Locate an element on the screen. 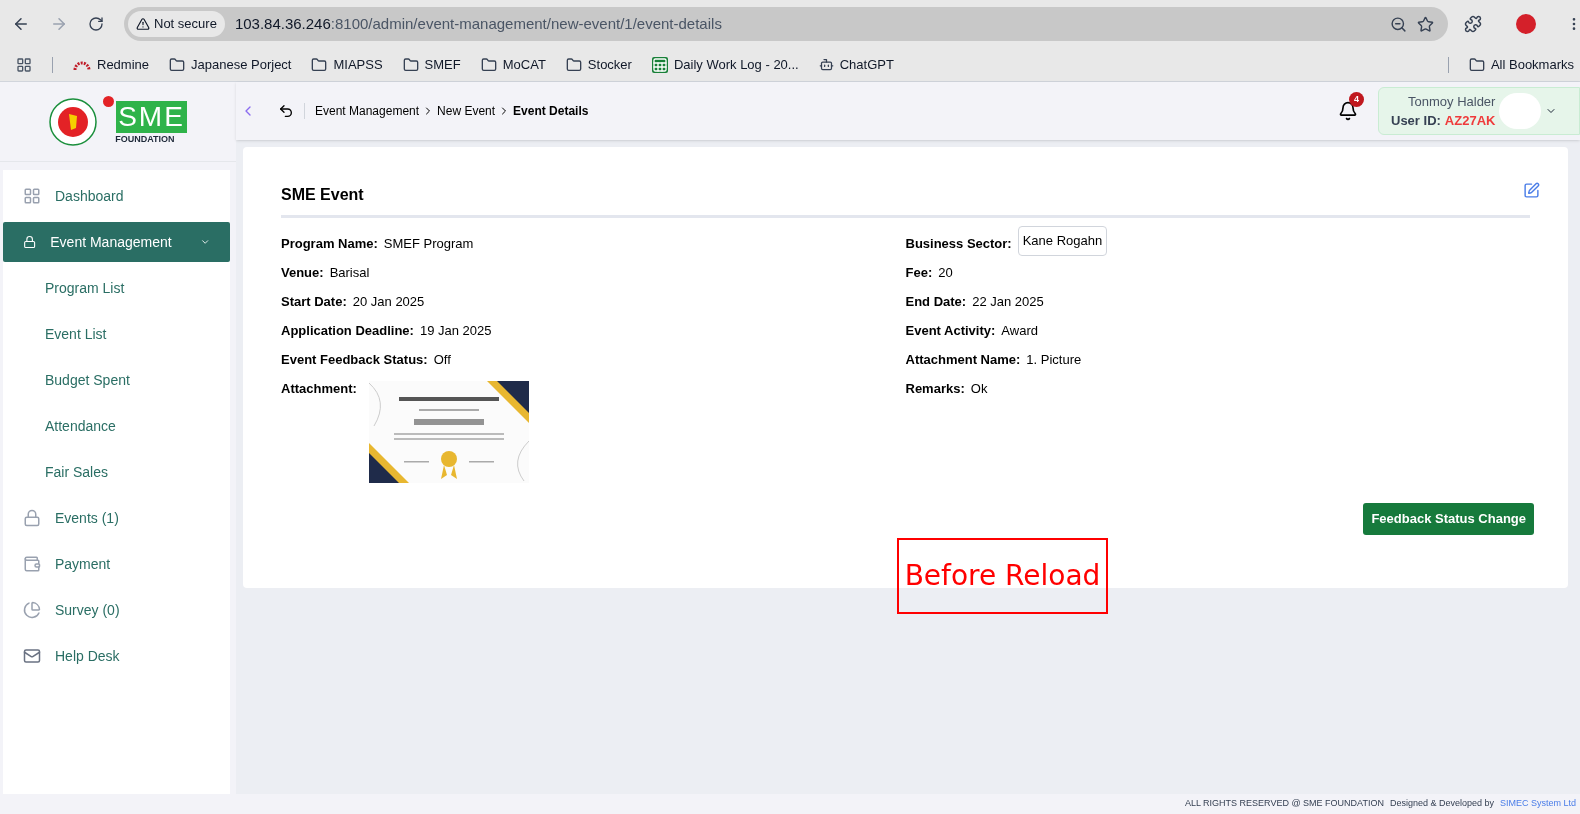 The width and height of the screenshot is (1580, 814). field-value: 1. Picture is located at coordinates (1054, 360).